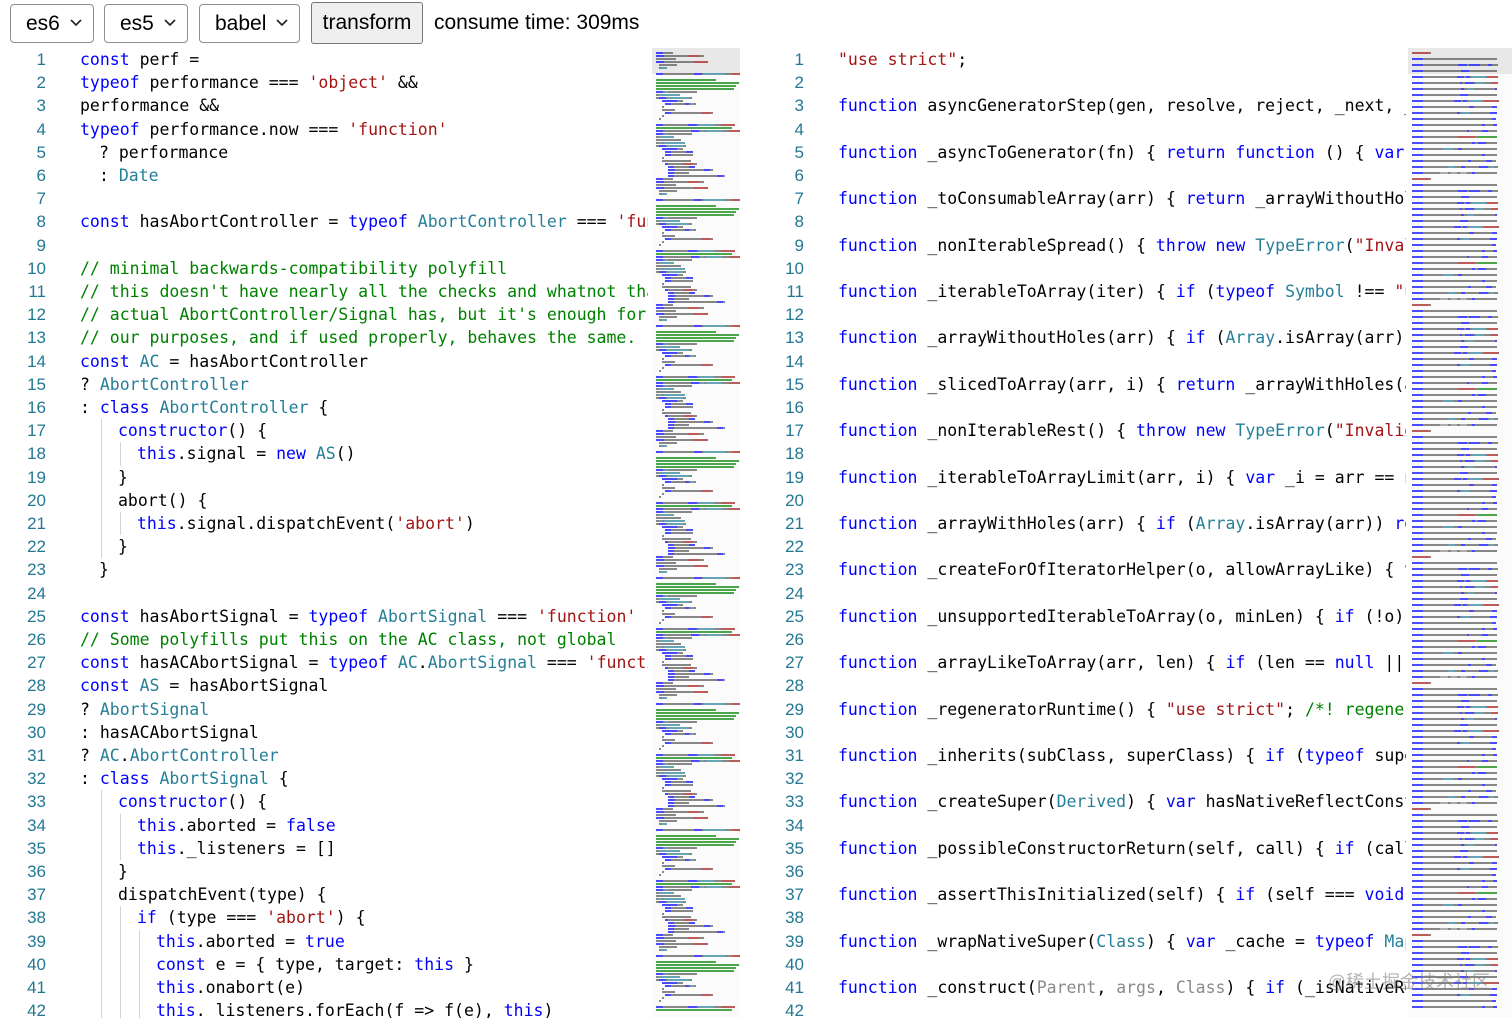 The image size is (1512, 1018). I want to click on target-language-select: es5, so click(146, 23).